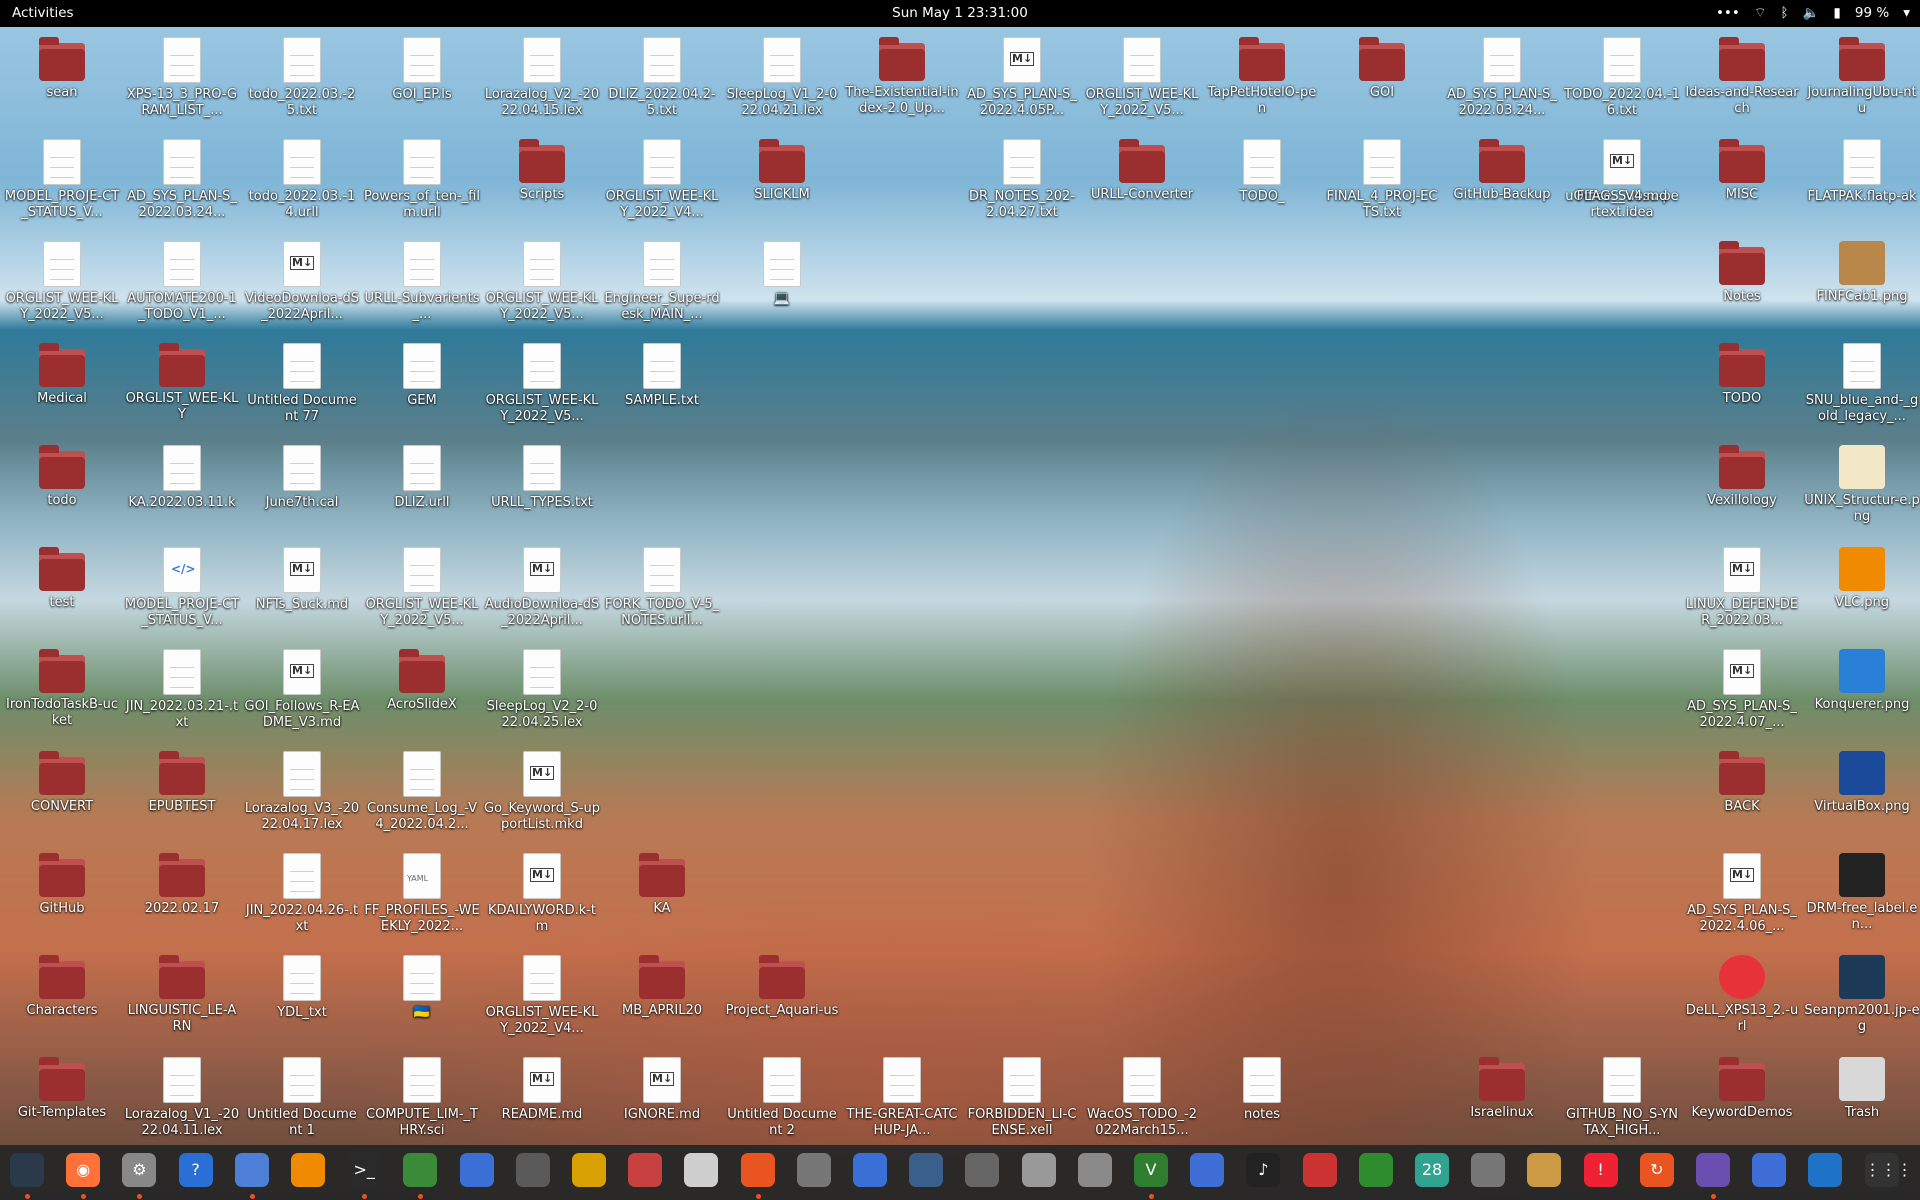 The width and height of the screenshot is (1920, 1200). Describe the element at coordinates (364, 1170) in the screenshot. I see `terminal-icon: >_` at that location.